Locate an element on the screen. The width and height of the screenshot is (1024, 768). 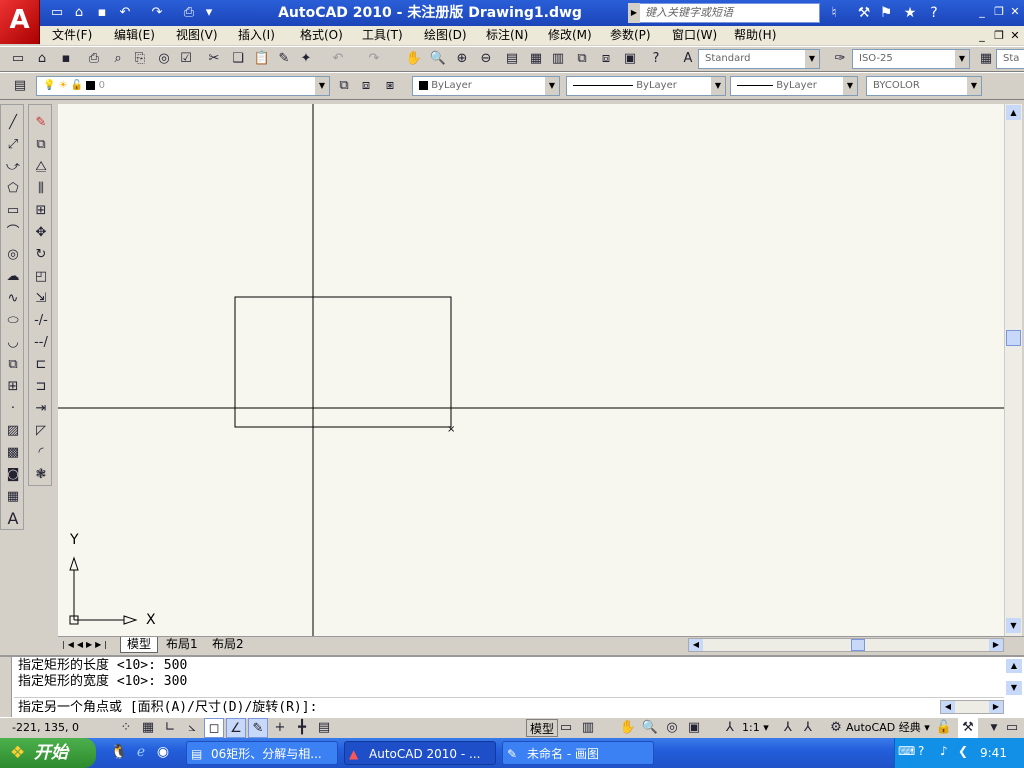
close-icon: ✕ is located at coordinates (1015, 12).